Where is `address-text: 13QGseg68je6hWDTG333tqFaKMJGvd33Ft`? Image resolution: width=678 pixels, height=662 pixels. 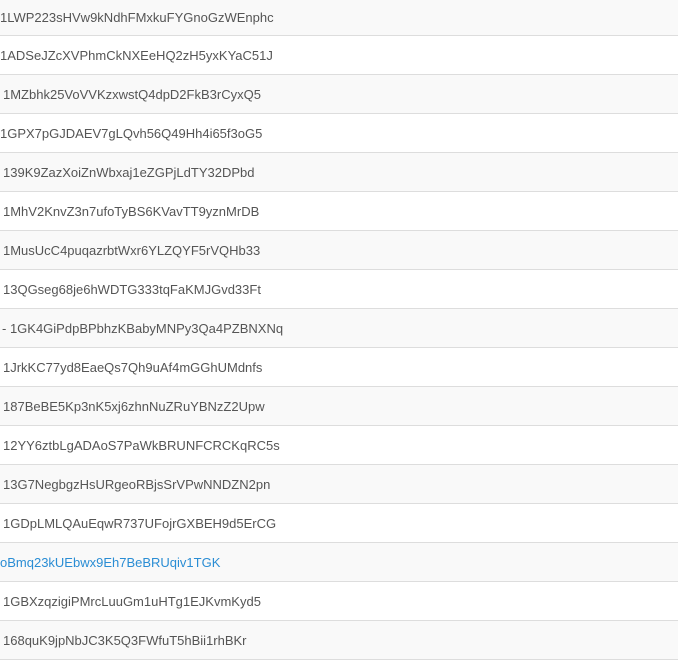 address-text: 13QGseg68je6hWDTG333tqFaKMJGvd33Ft is located at coordinates (132, 289).